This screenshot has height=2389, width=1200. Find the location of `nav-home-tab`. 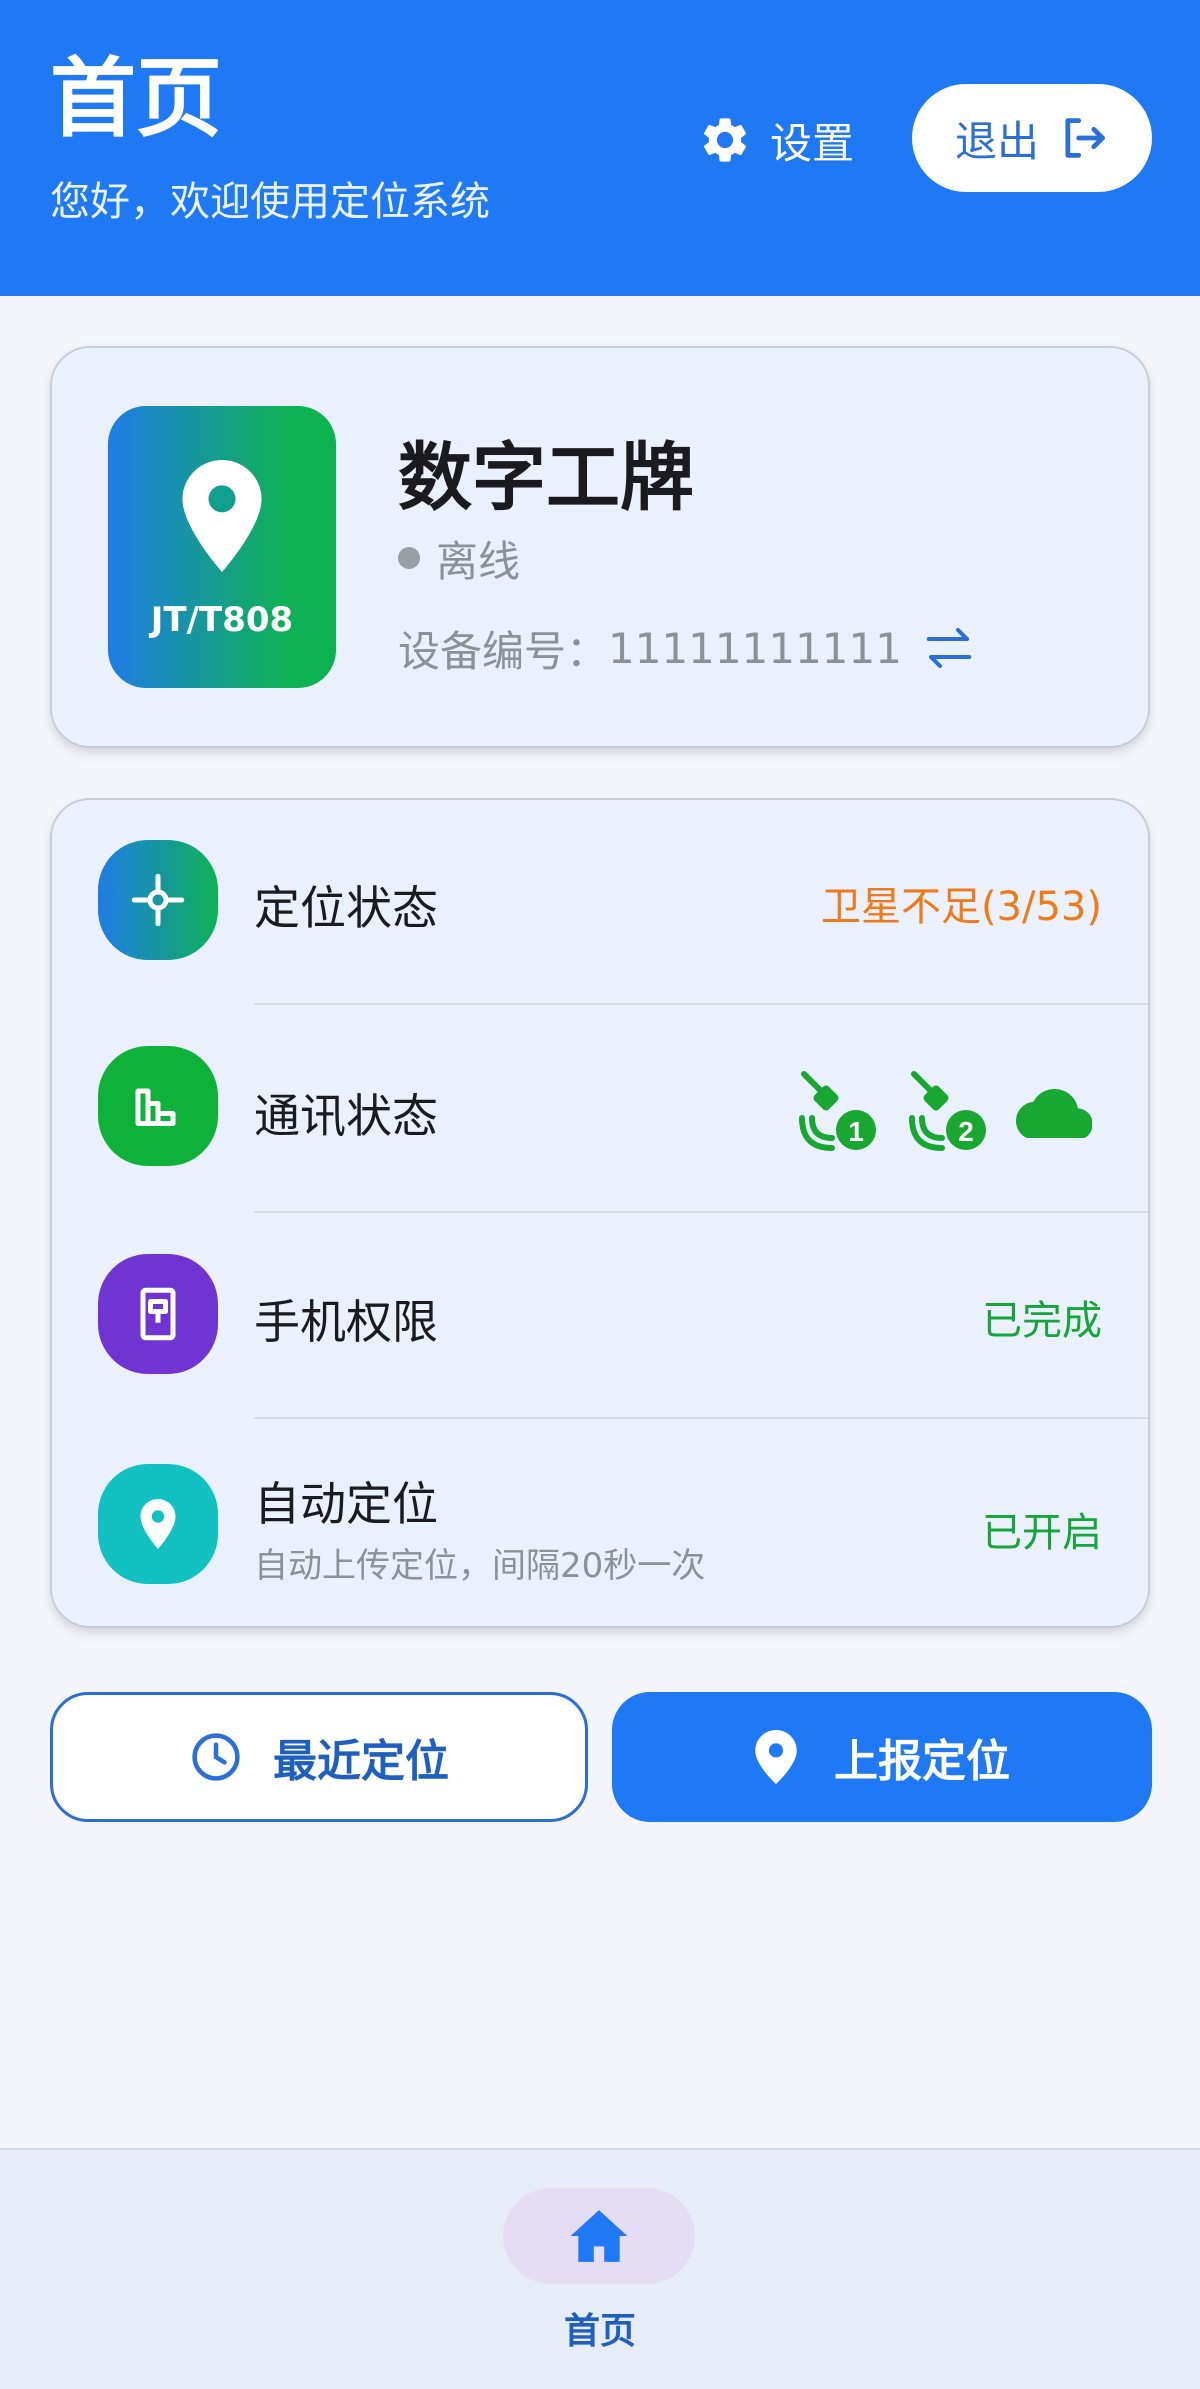

nav-home-tab is located at coordinates (599, 2236).